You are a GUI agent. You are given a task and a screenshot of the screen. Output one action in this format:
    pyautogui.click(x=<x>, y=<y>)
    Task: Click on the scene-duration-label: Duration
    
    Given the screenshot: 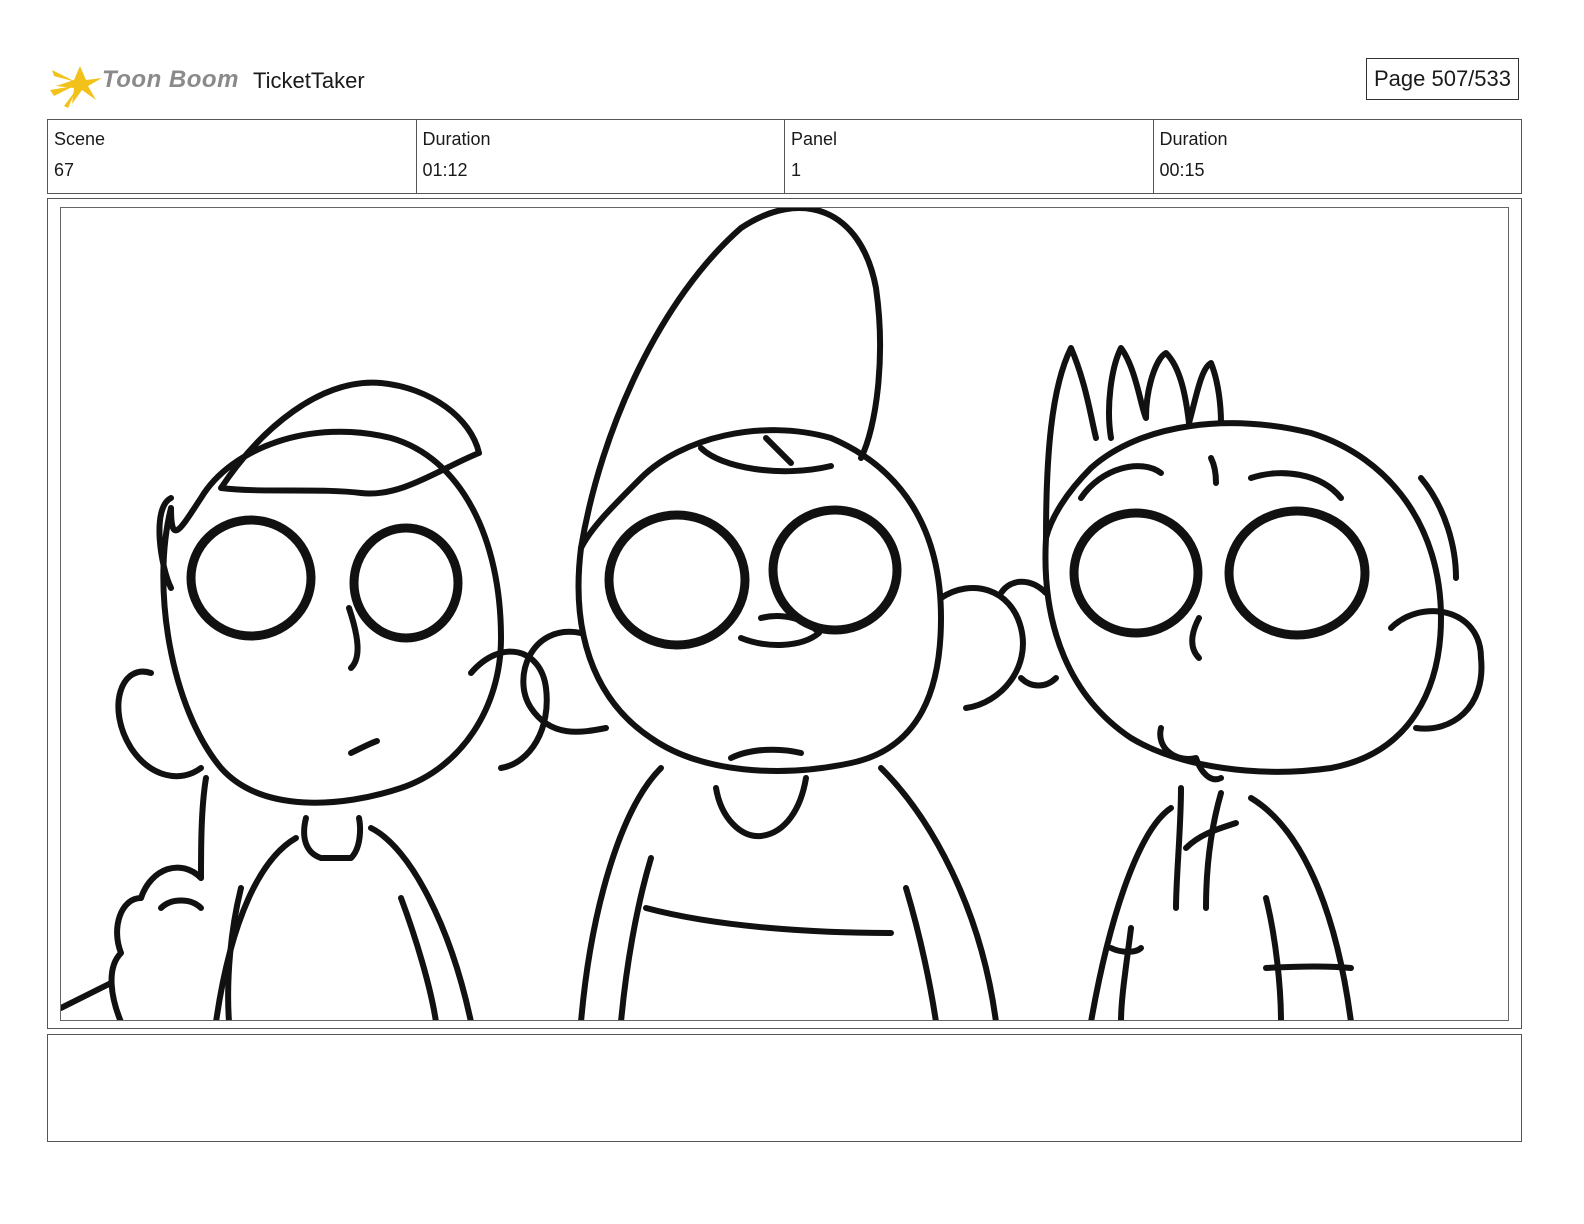 What is the action you would take?
    pyautogui.click(x=456, y=139)
    